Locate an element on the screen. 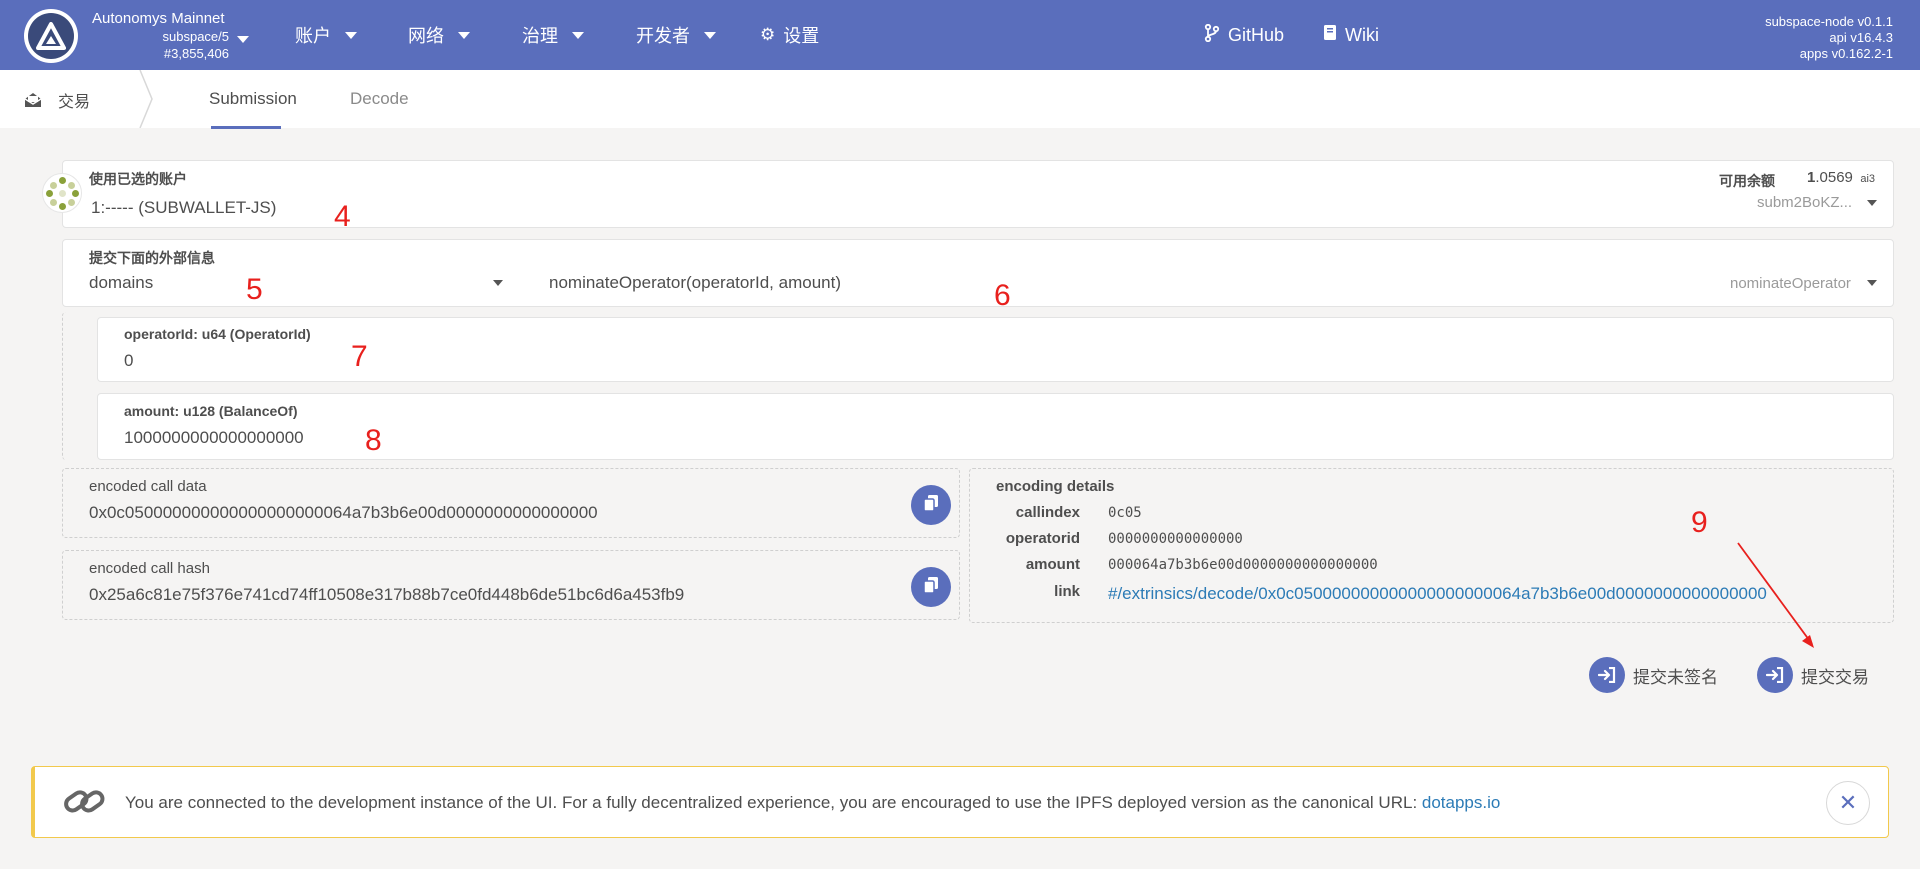  call-value: nominateOperator(operatorId, amount) is located at coordinates (695, 282).